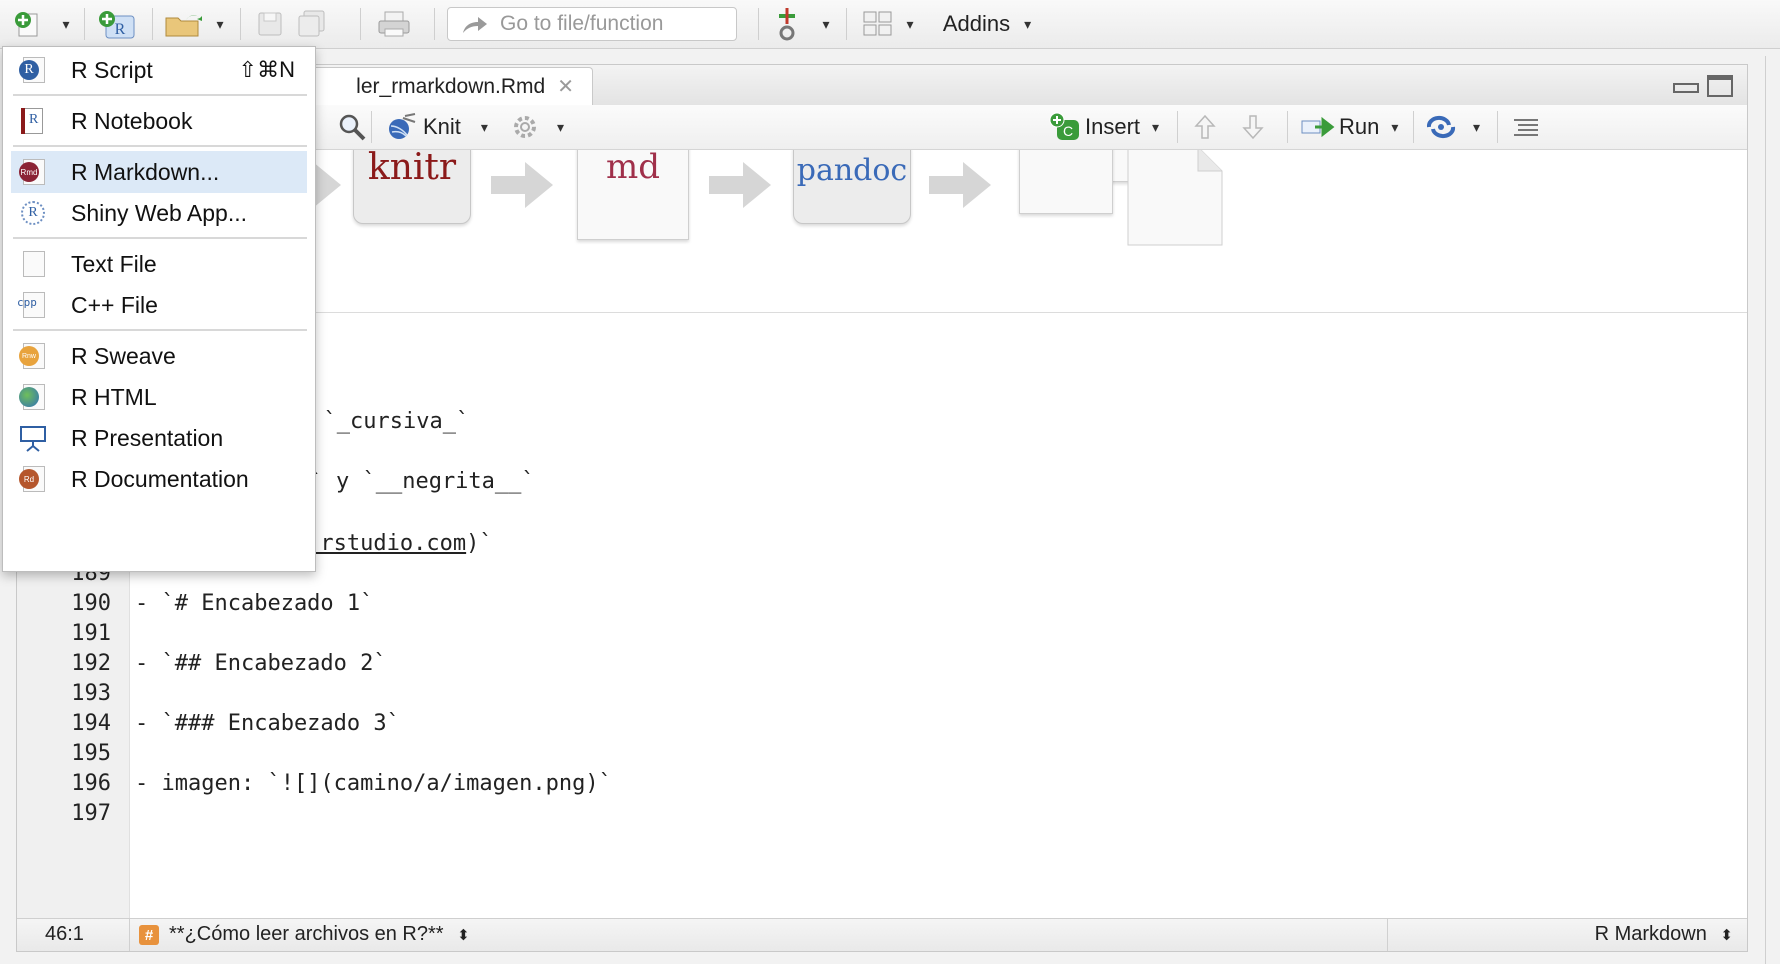 The height and width of the screenshot is (964, 1780). I want to click on find-replace-button, so click(352, 127).